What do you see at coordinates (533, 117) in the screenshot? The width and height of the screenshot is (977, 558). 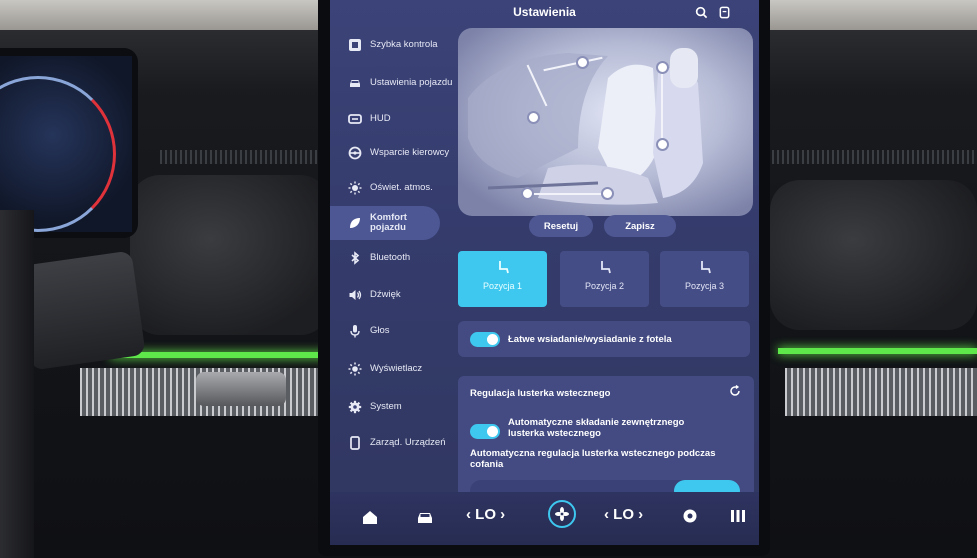 I see `backrest-adjust-handle` at bounding box center [533, 117].